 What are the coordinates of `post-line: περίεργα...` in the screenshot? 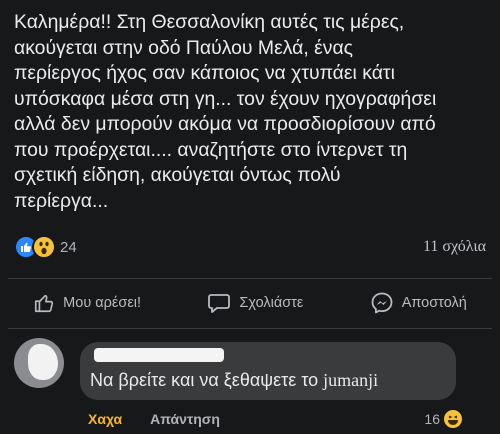 It's located at (61, 200).